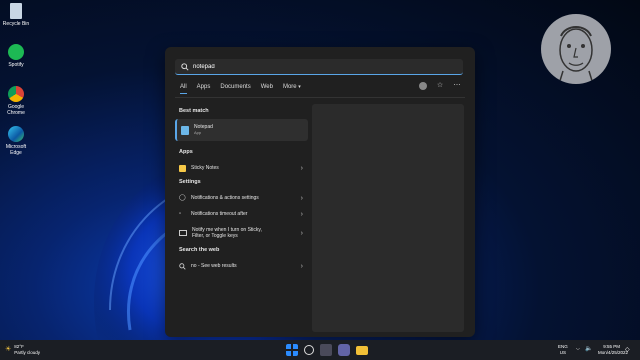 Image resolution: width=640 pixels, height=360 pixels. Describe the element at coordinates (16, 65) in the screenshot. I see `desktop-icon-label: Spotify` at that location.